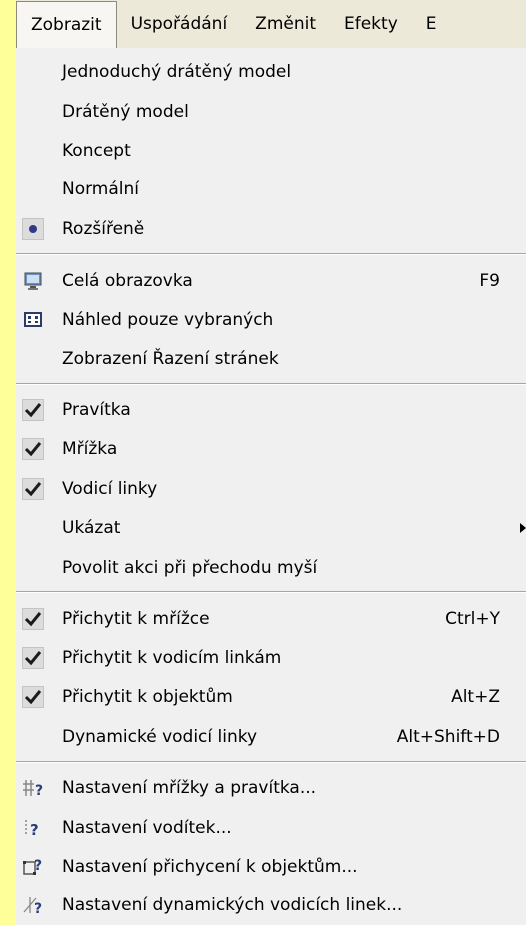 Image resolution: width=526 pixels, height=925 pixels. What do you see at coordinates (489, 281) in the screenshot?
I see `menu-item-shortcut: F9` at bounding box center [489, 281].